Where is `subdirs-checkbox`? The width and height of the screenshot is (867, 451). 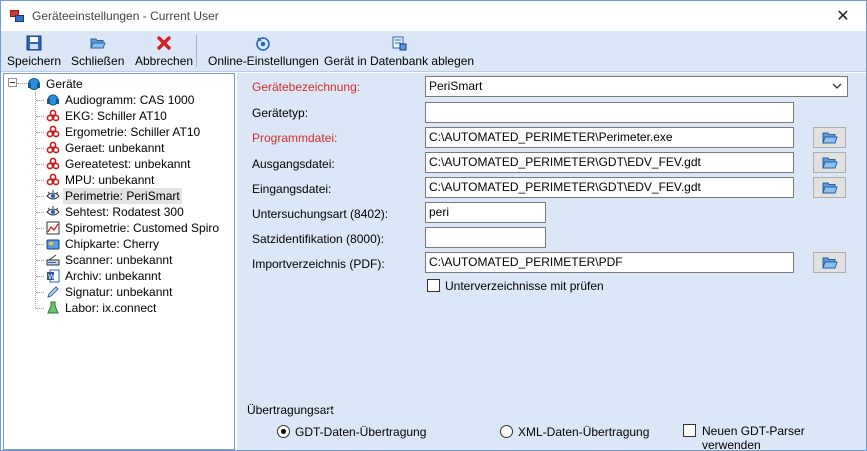
subdirs-checkbox is located at coordinates (433, 285).